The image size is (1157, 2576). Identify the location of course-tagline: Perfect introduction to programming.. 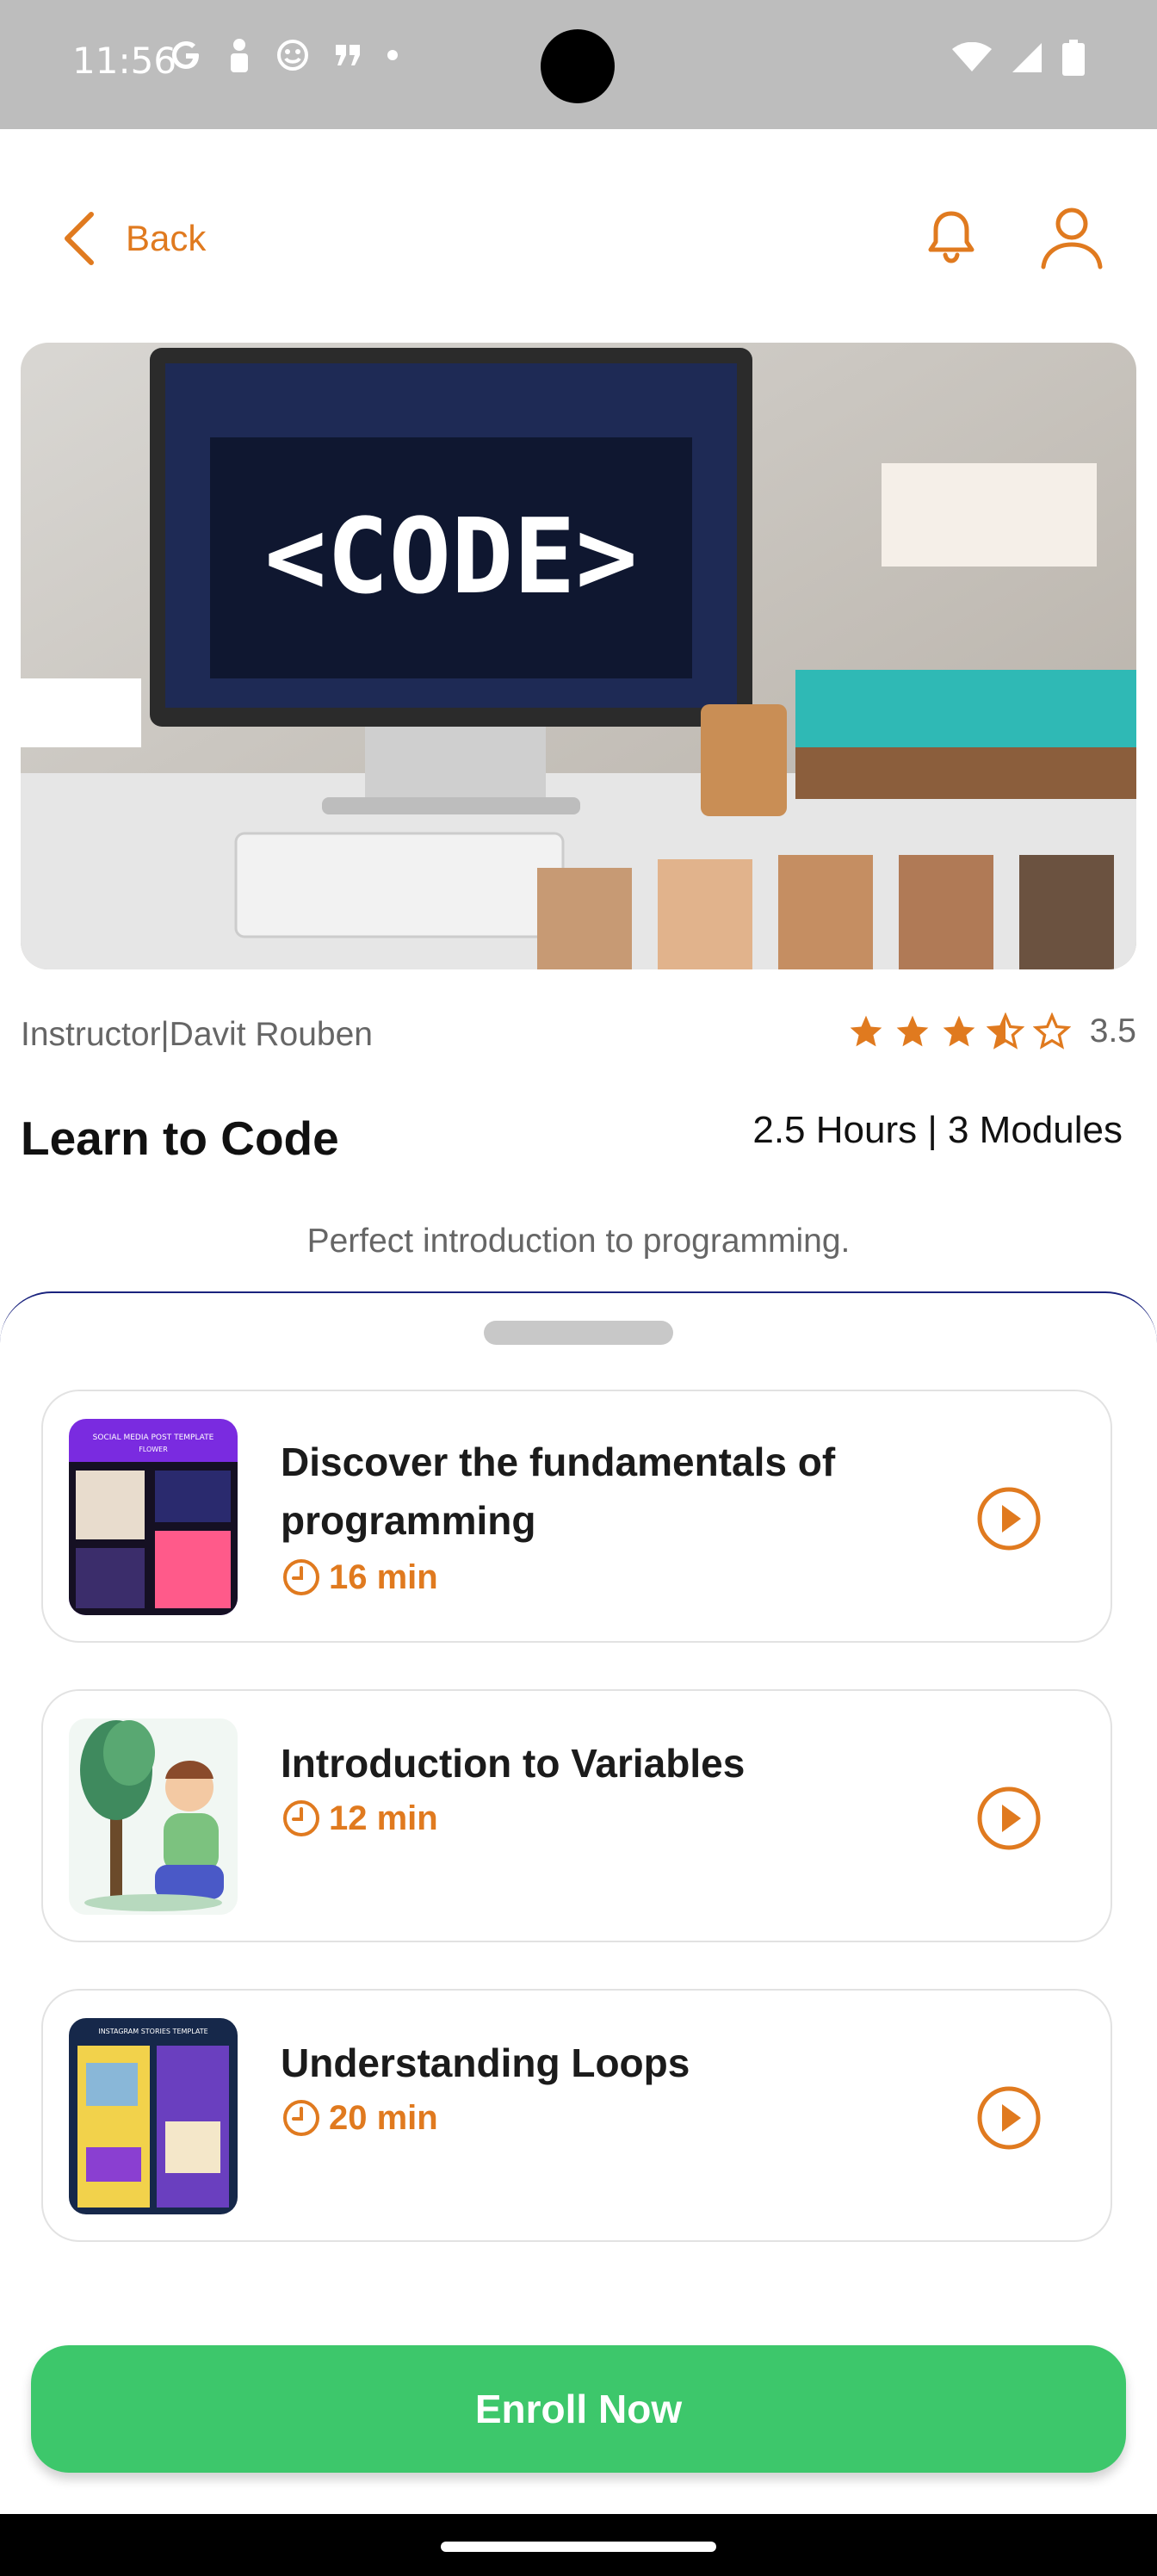
(579, 1242).